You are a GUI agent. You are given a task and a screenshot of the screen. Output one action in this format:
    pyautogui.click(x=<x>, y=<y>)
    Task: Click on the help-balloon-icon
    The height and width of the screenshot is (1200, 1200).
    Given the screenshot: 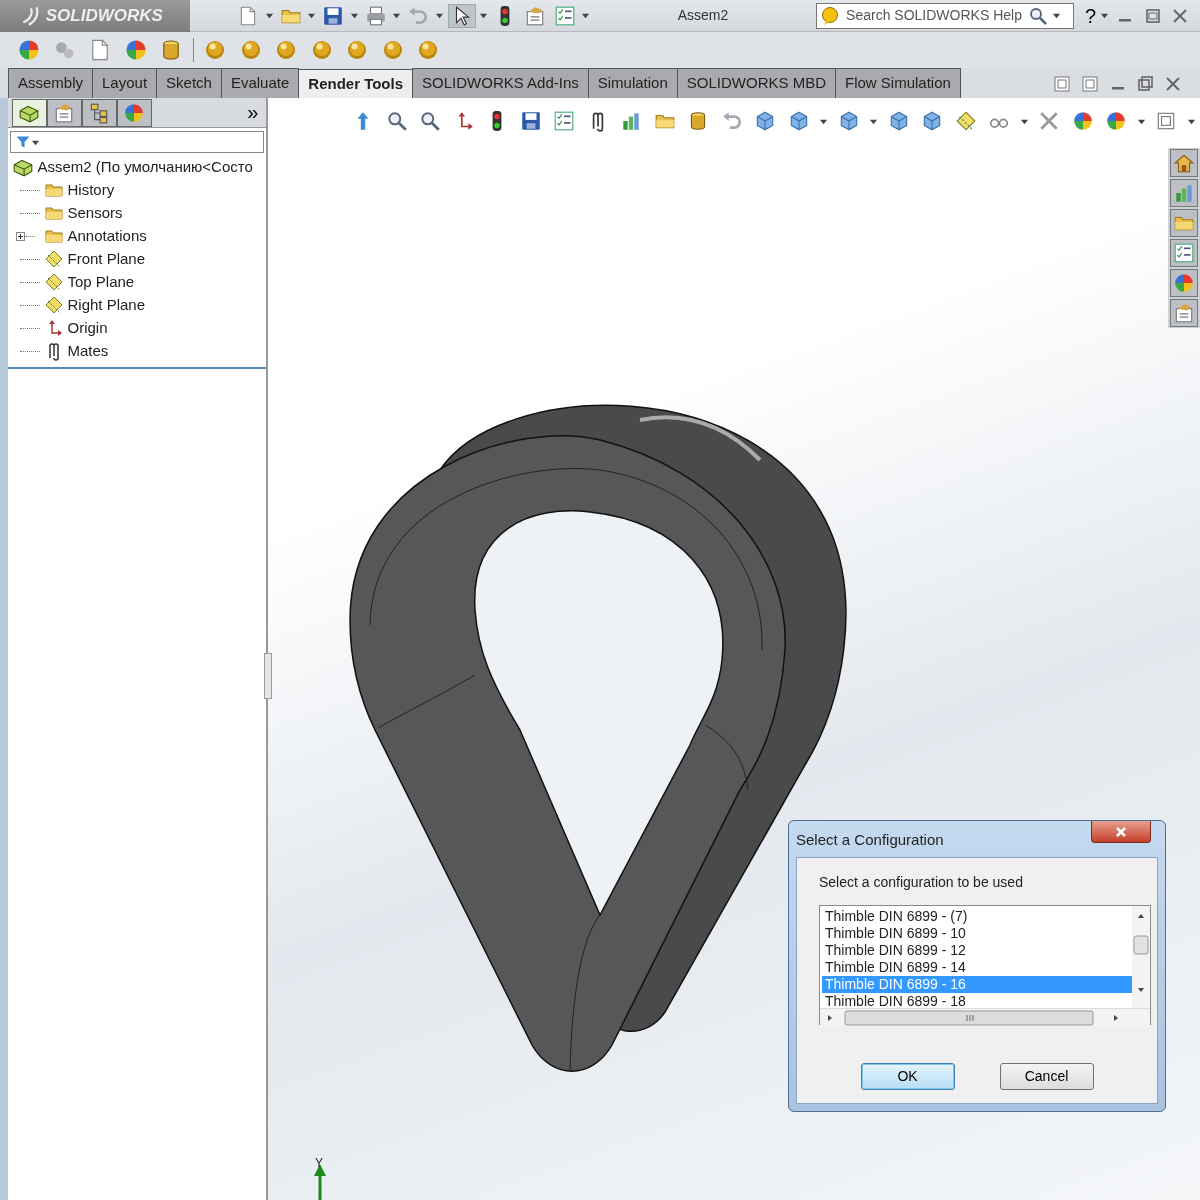 What is the action you would take?
    pyautogui.click(x=830, y=15)
    